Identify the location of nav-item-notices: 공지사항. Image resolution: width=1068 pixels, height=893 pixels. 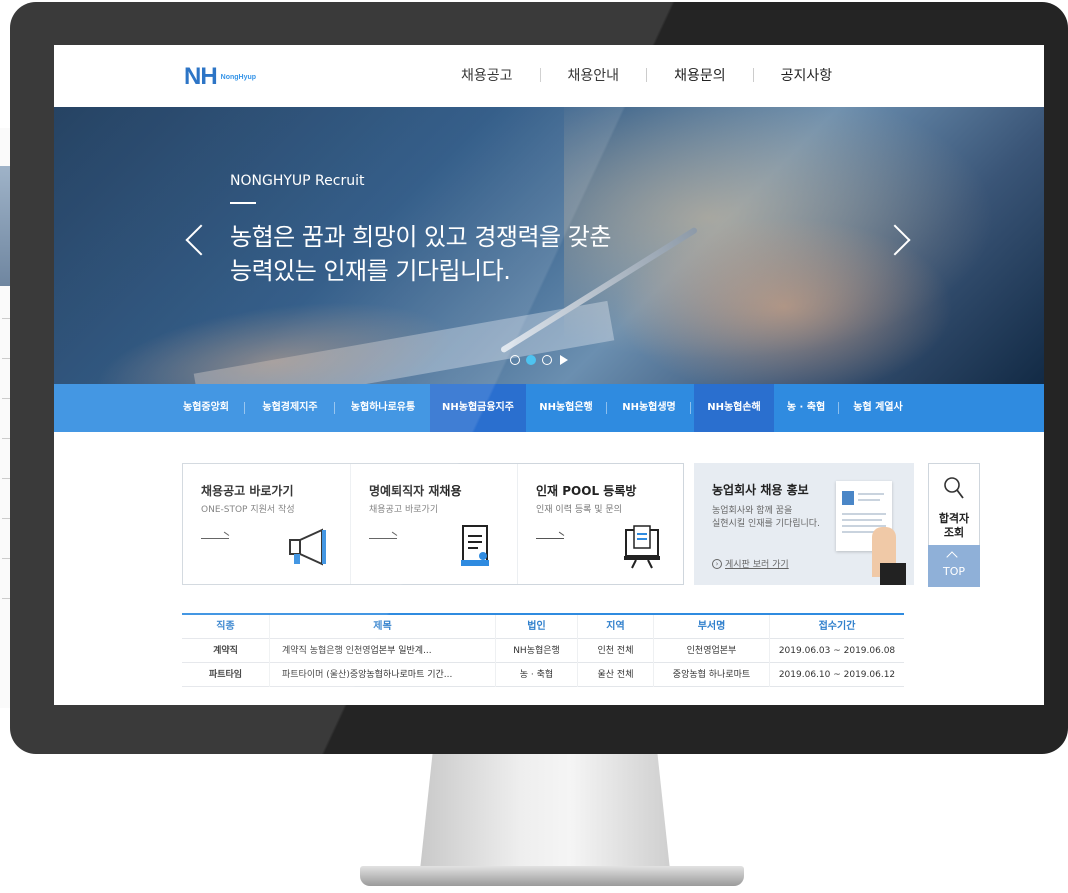
(807, 75).